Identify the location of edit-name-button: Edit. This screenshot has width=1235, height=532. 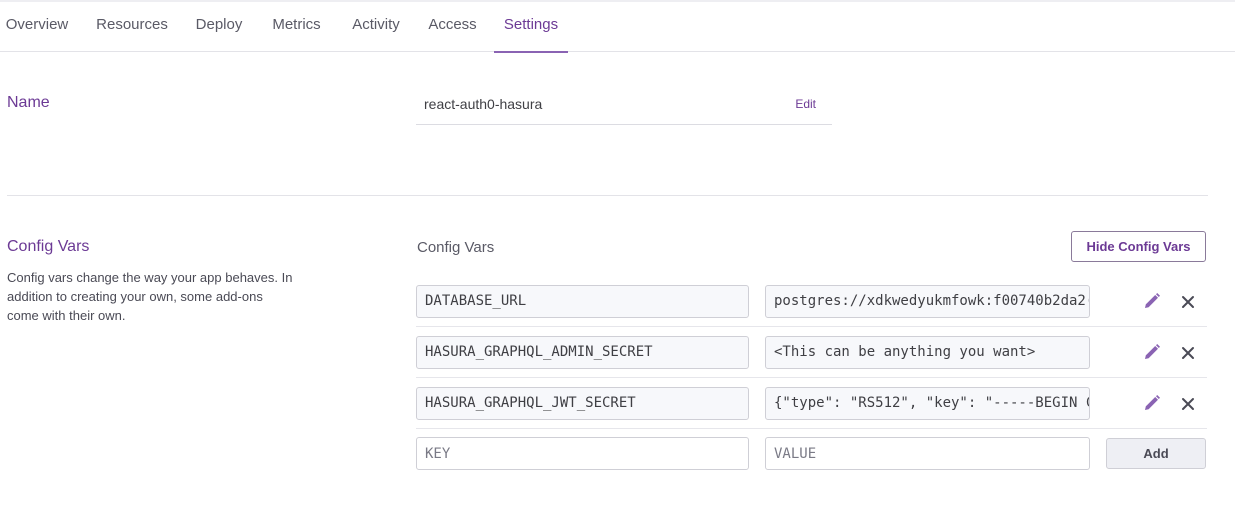
(805, 104).